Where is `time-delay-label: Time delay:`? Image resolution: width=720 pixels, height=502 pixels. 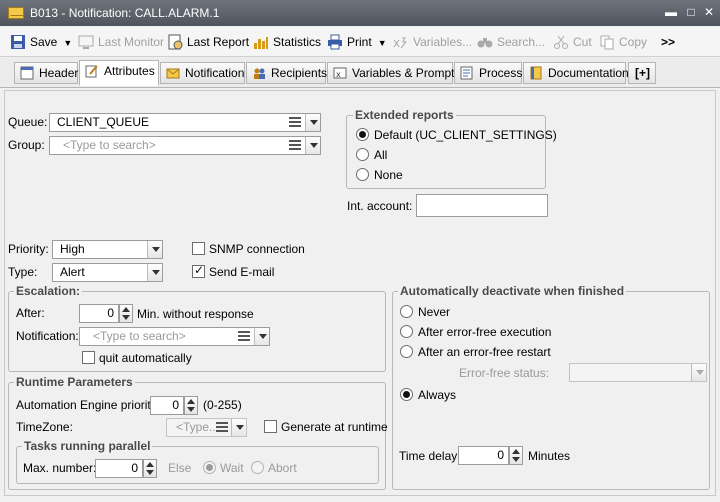 time-delay-label: Time delay: is located at coordinates (430, 456).